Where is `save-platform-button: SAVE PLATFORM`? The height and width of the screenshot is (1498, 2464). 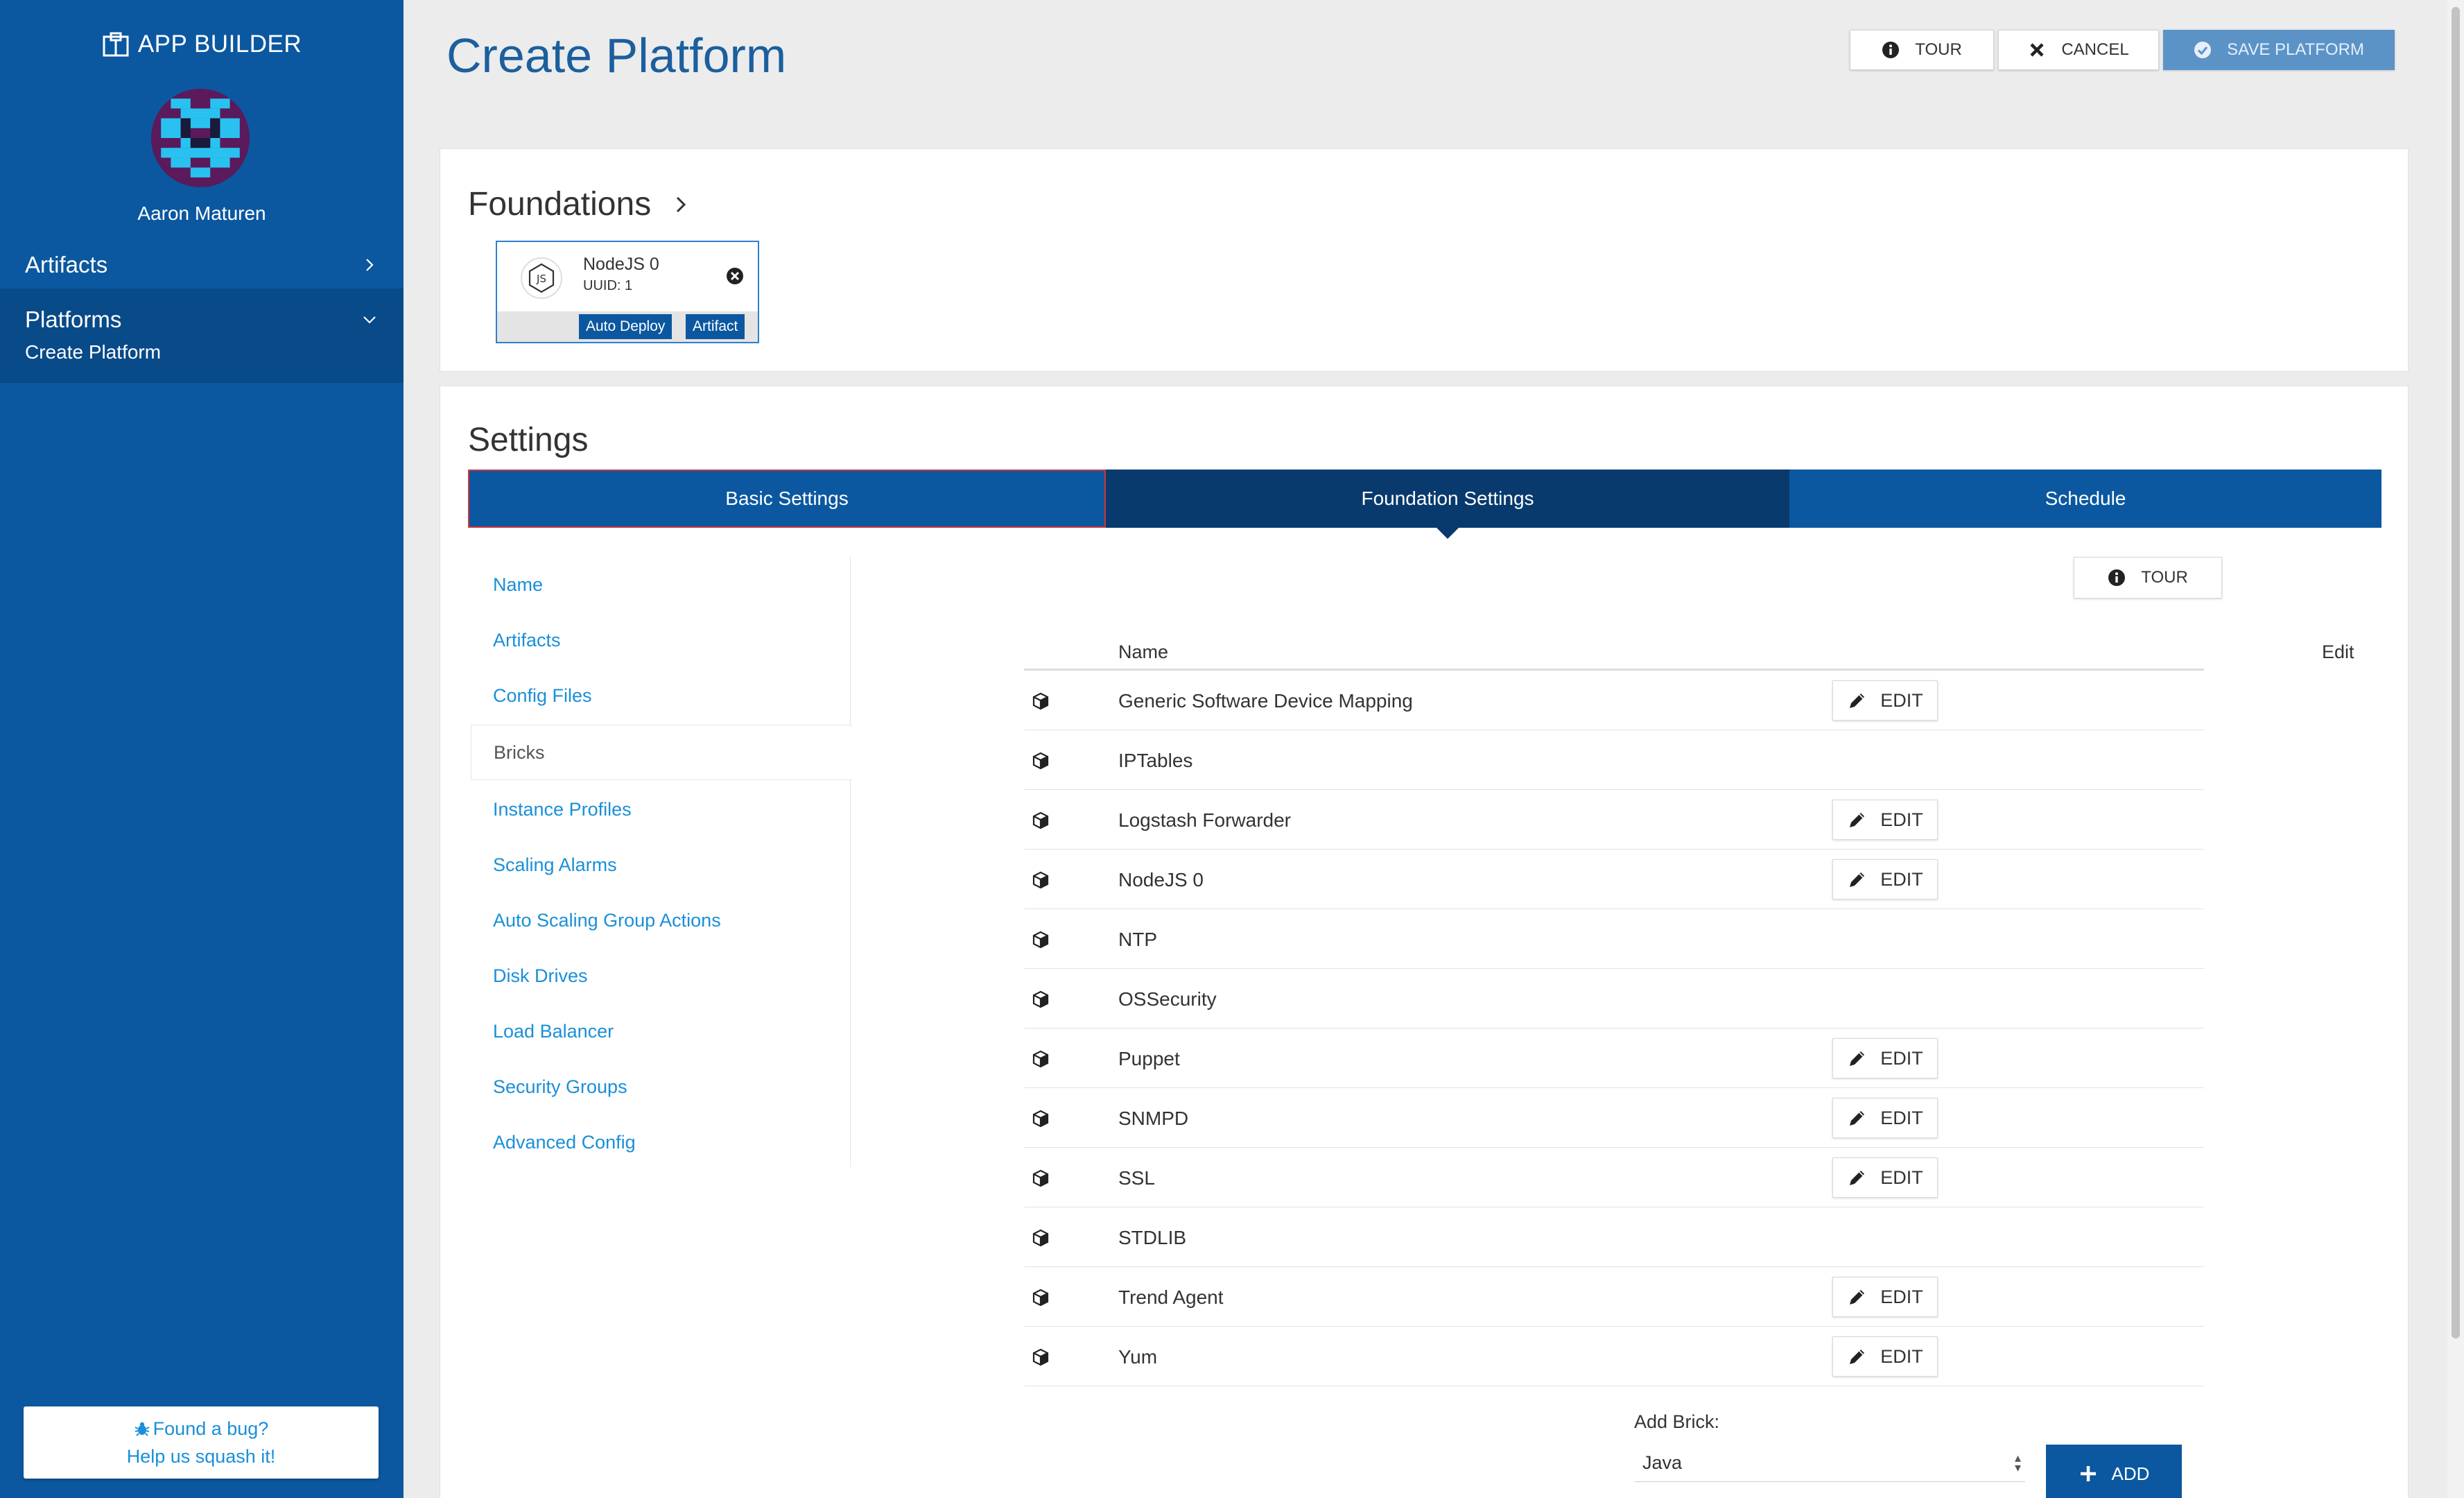
save-platform-button: SAVE PLATFORM is located at coordinates (2279, 50).